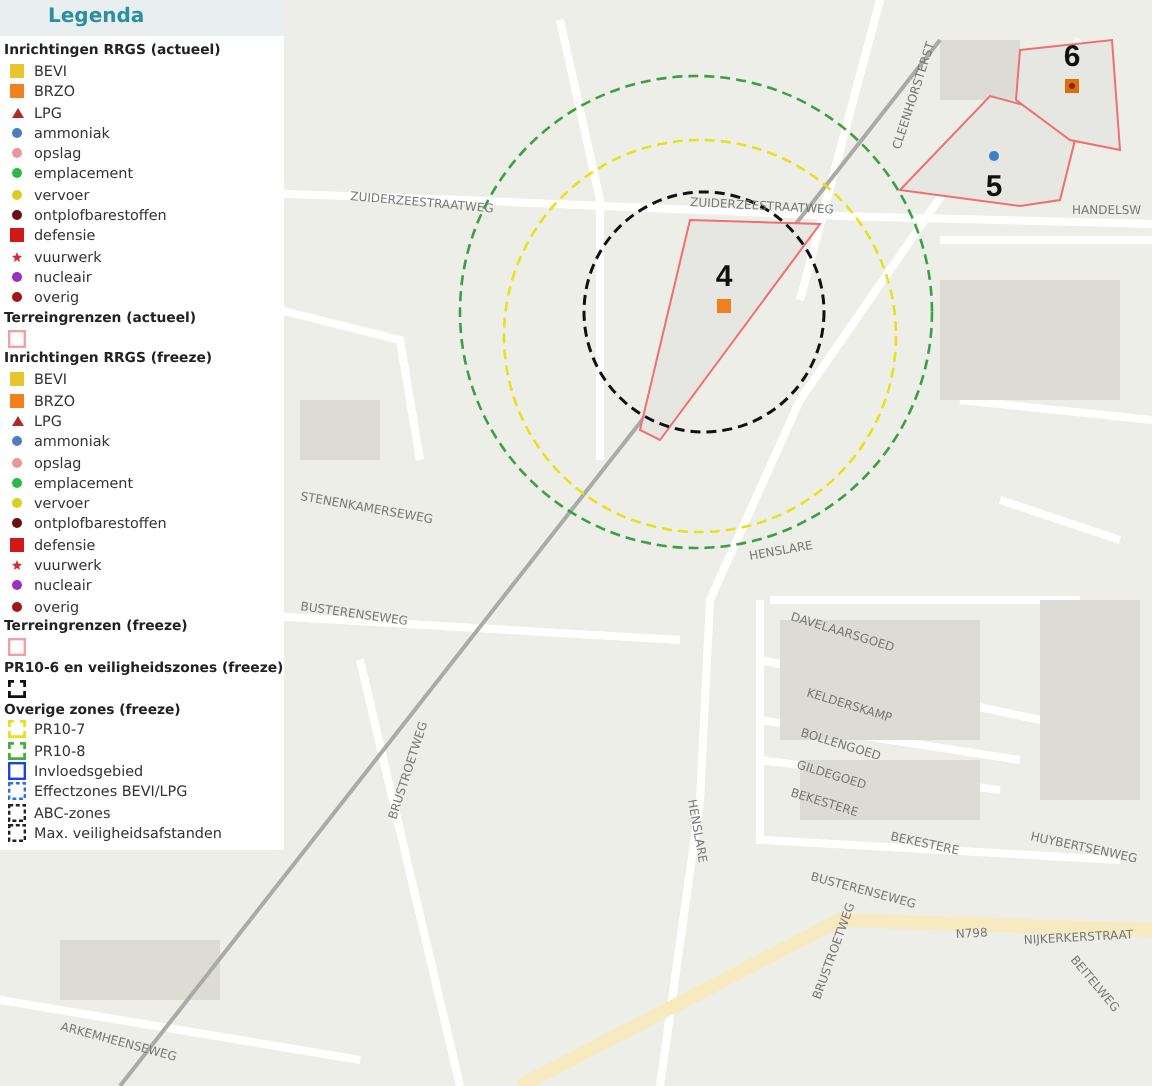  What do you see at coordinates (1072, 57) in the screenshot?
I see `site-number: 6` at bounding box center [1072, 57].